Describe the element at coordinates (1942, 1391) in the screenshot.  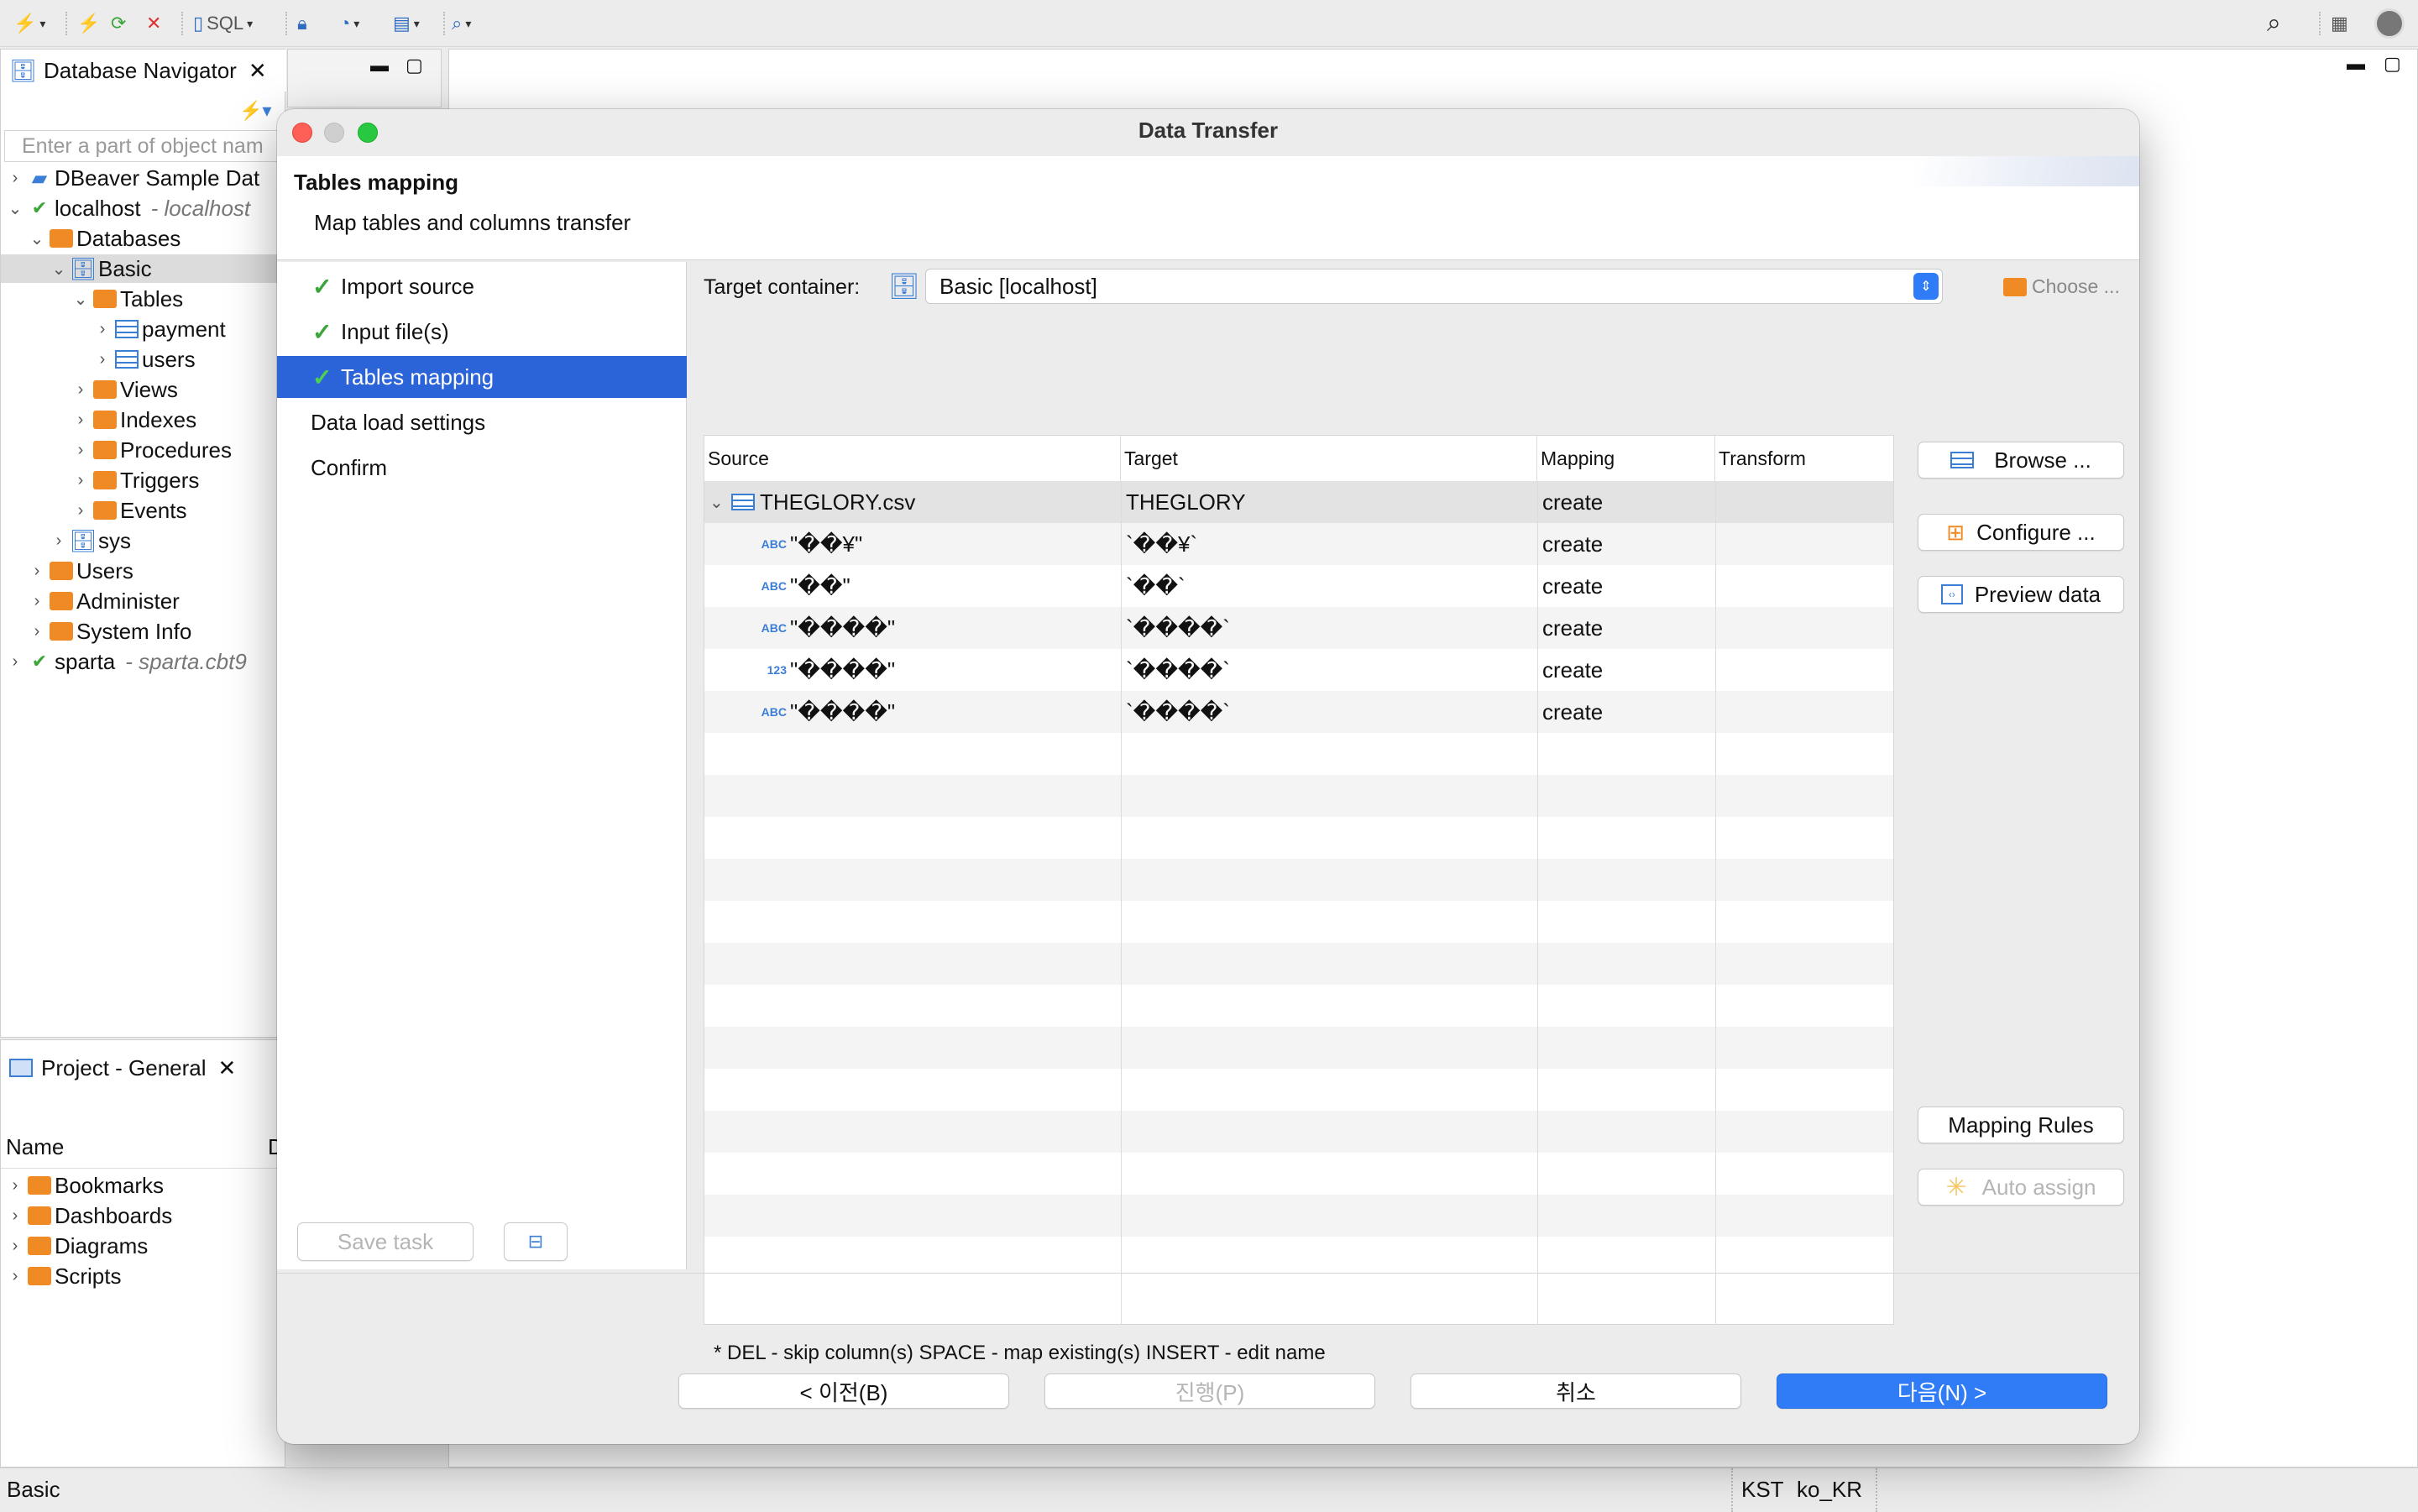
I see `next-button: 다음(N) >` at that location.